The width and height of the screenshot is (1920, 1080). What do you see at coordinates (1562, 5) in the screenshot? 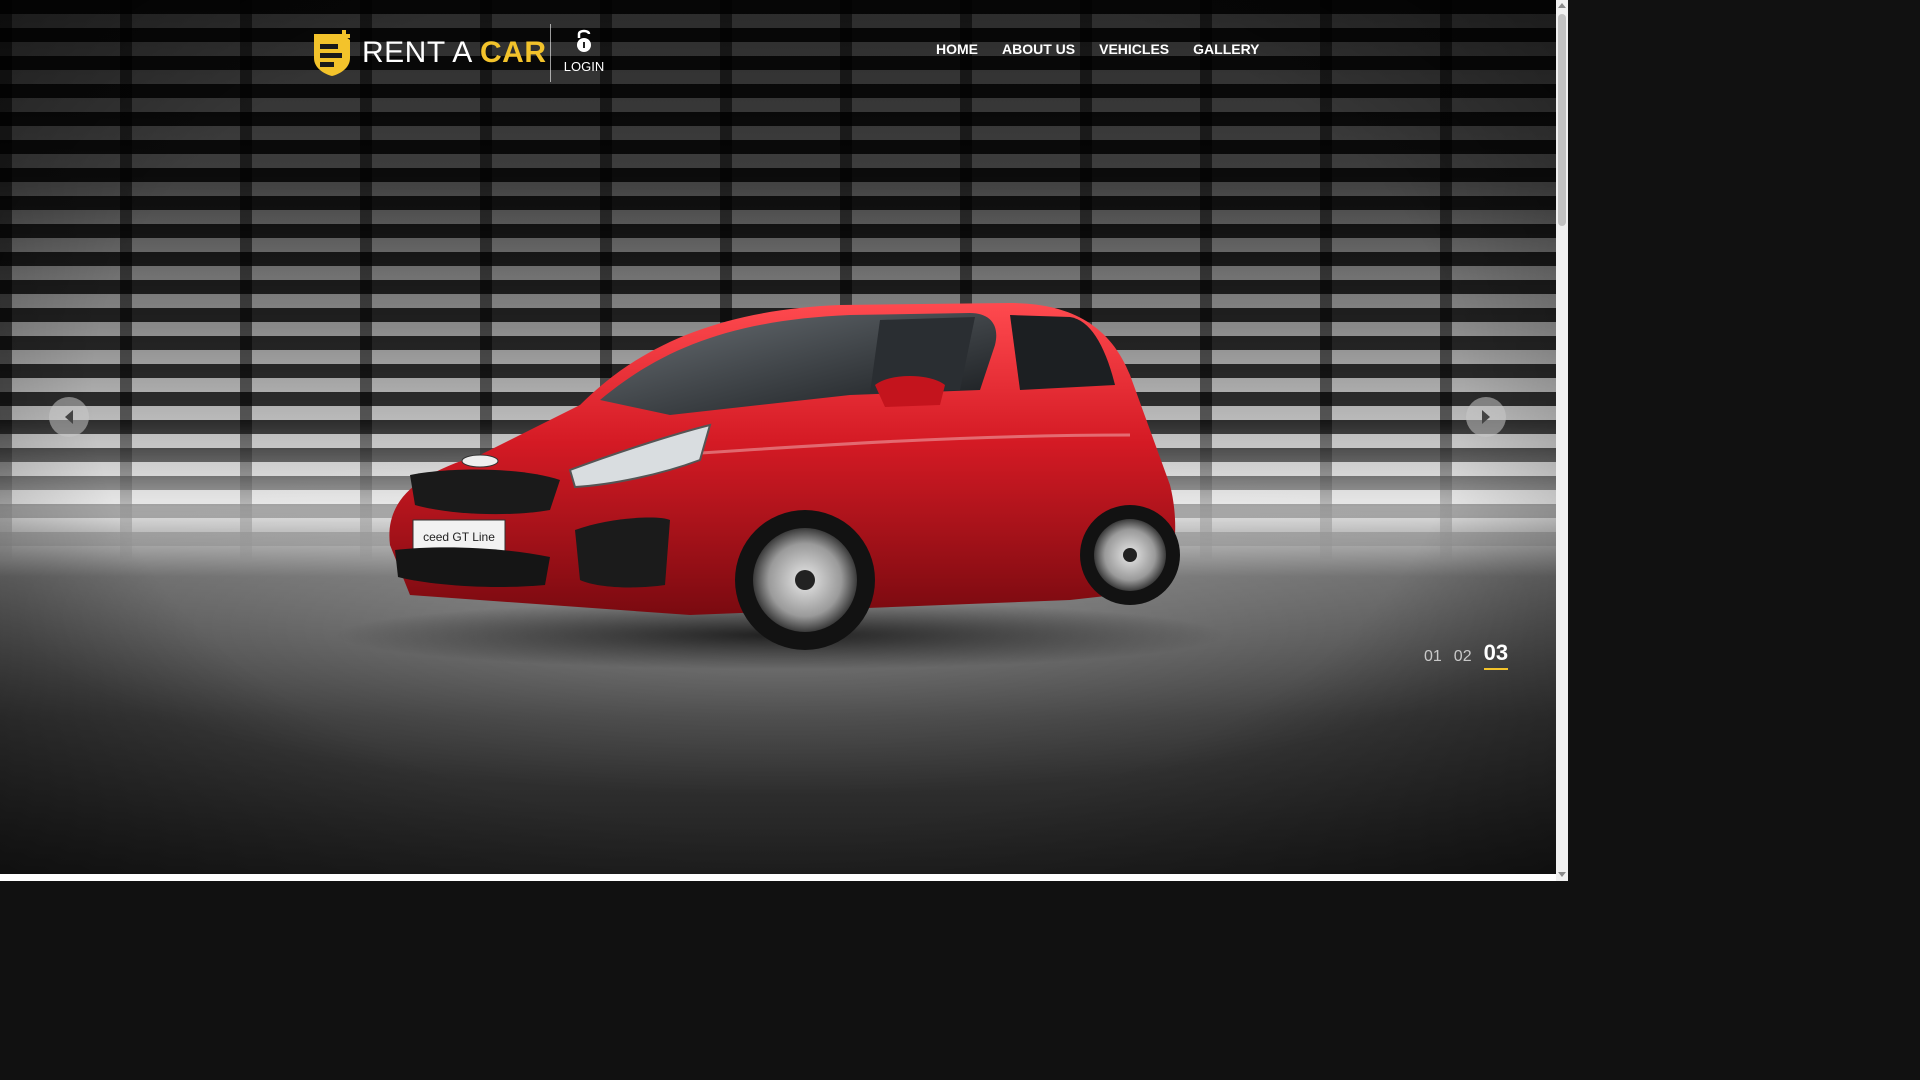
I see `scroll-up-arrow-icon` at bounding box center [1562, 5].